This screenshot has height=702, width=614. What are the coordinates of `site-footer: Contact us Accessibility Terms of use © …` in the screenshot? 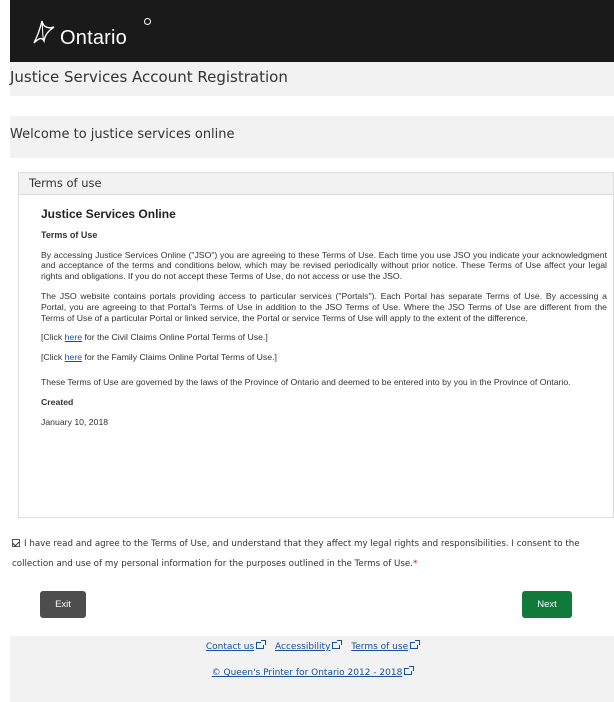 It's located at (312, 669).